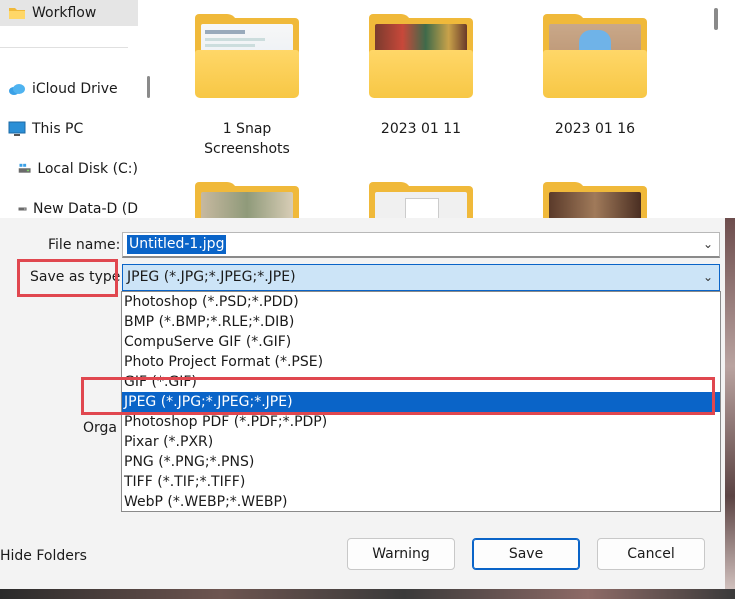 The height and width of the screenshot is (599, 735). Describe the element at coordinates (716, 19) in the screenshot. I see `files-scrollbar` at that location.